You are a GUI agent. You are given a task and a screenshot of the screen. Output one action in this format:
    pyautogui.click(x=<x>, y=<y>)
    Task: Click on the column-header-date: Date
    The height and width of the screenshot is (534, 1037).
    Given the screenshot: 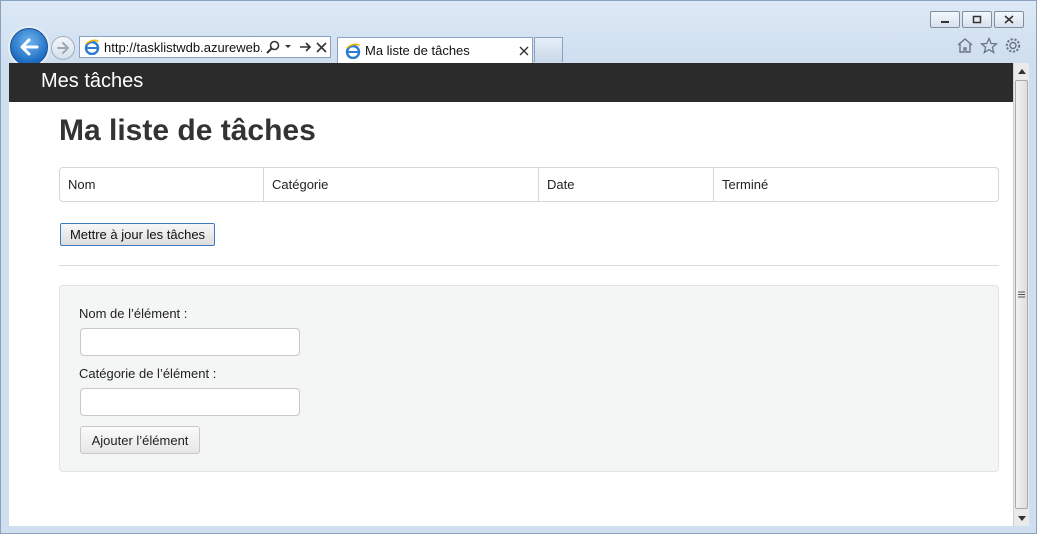 What is the action you would take?
    pyautogui.click(x=625, y=184)
    